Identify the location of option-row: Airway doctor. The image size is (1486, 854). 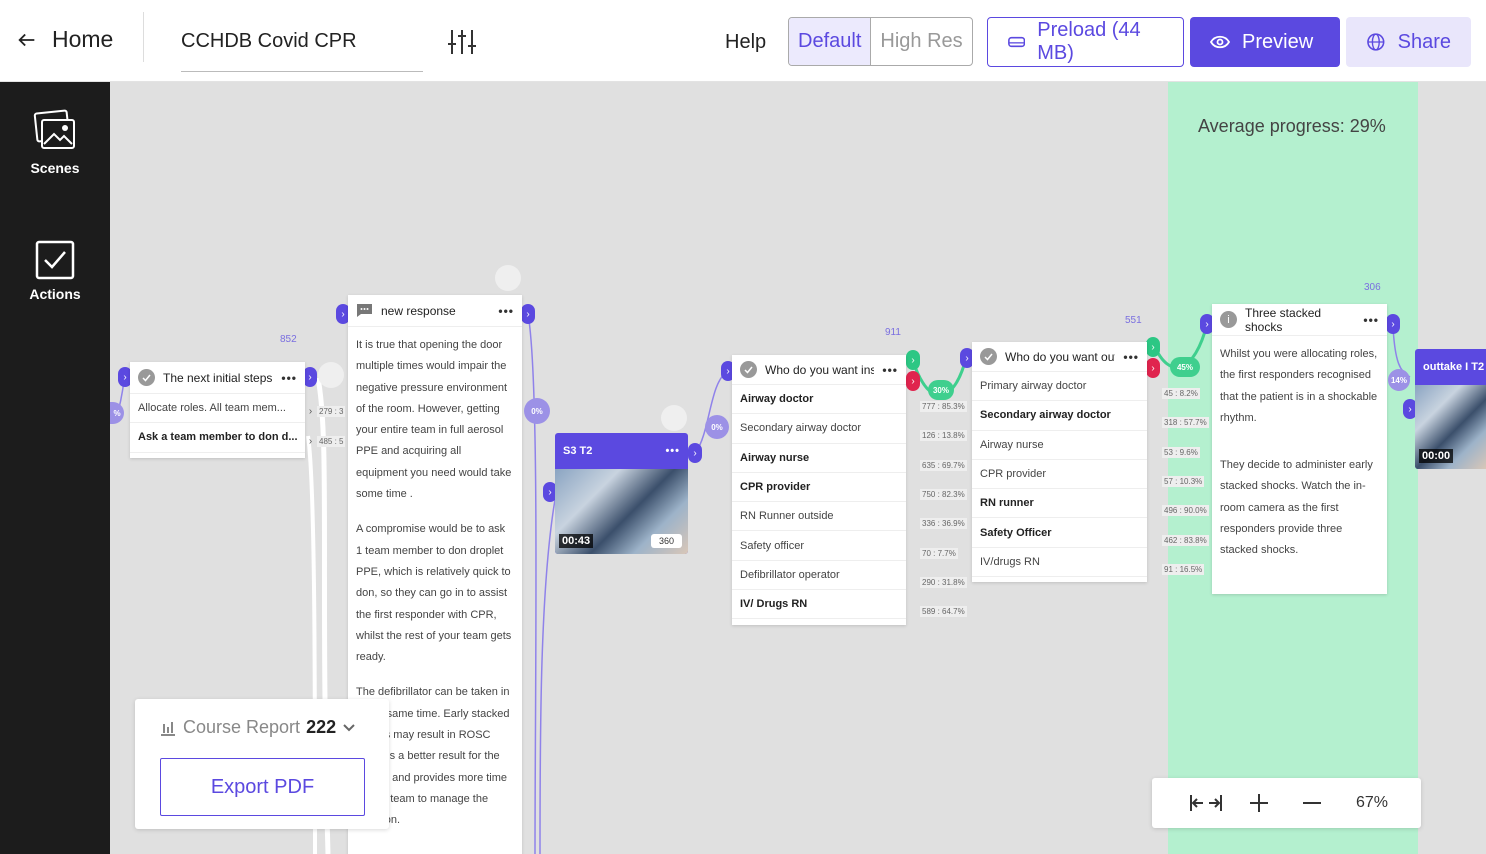
(819, 400).